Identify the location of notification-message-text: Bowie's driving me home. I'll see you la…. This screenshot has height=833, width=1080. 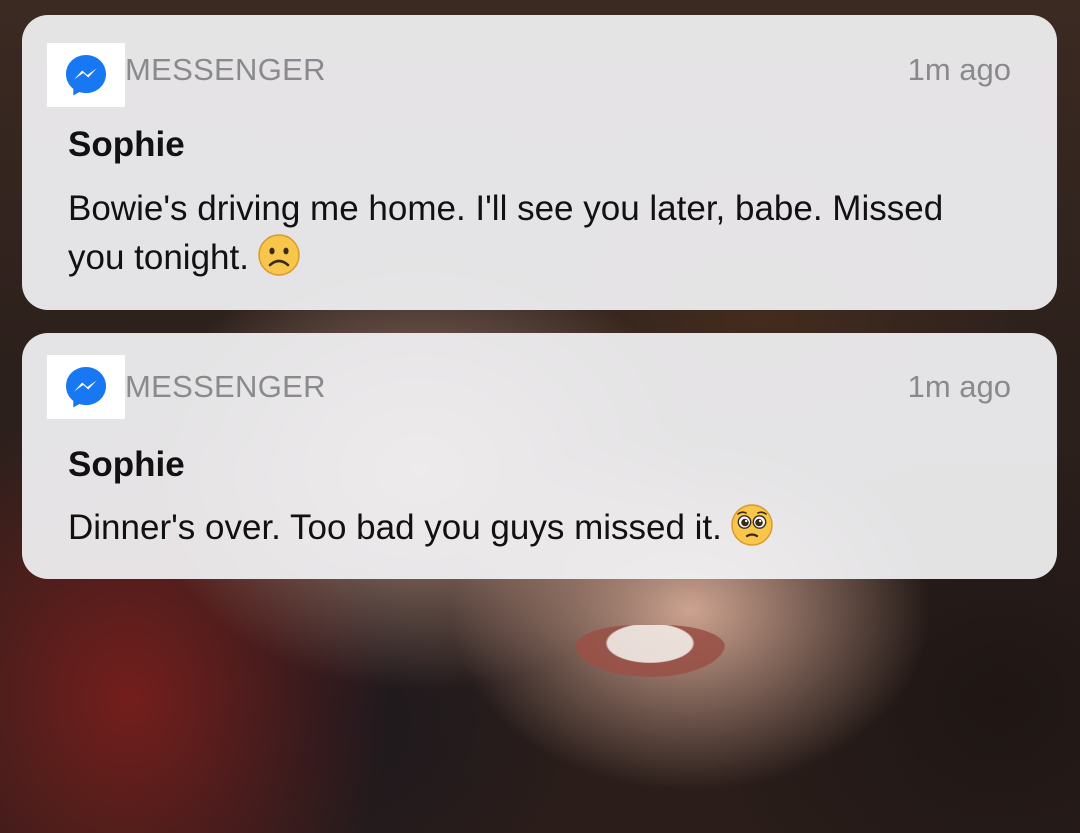
(506, 233).